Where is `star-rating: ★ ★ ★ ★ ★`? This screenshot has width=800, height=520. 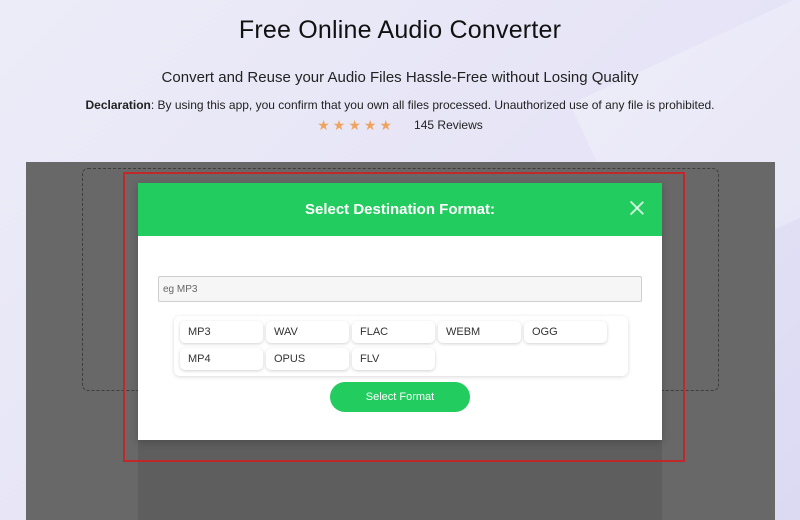
star-rating: ★ ★ ★ ★ ★ is located at coordinates (354, 125).